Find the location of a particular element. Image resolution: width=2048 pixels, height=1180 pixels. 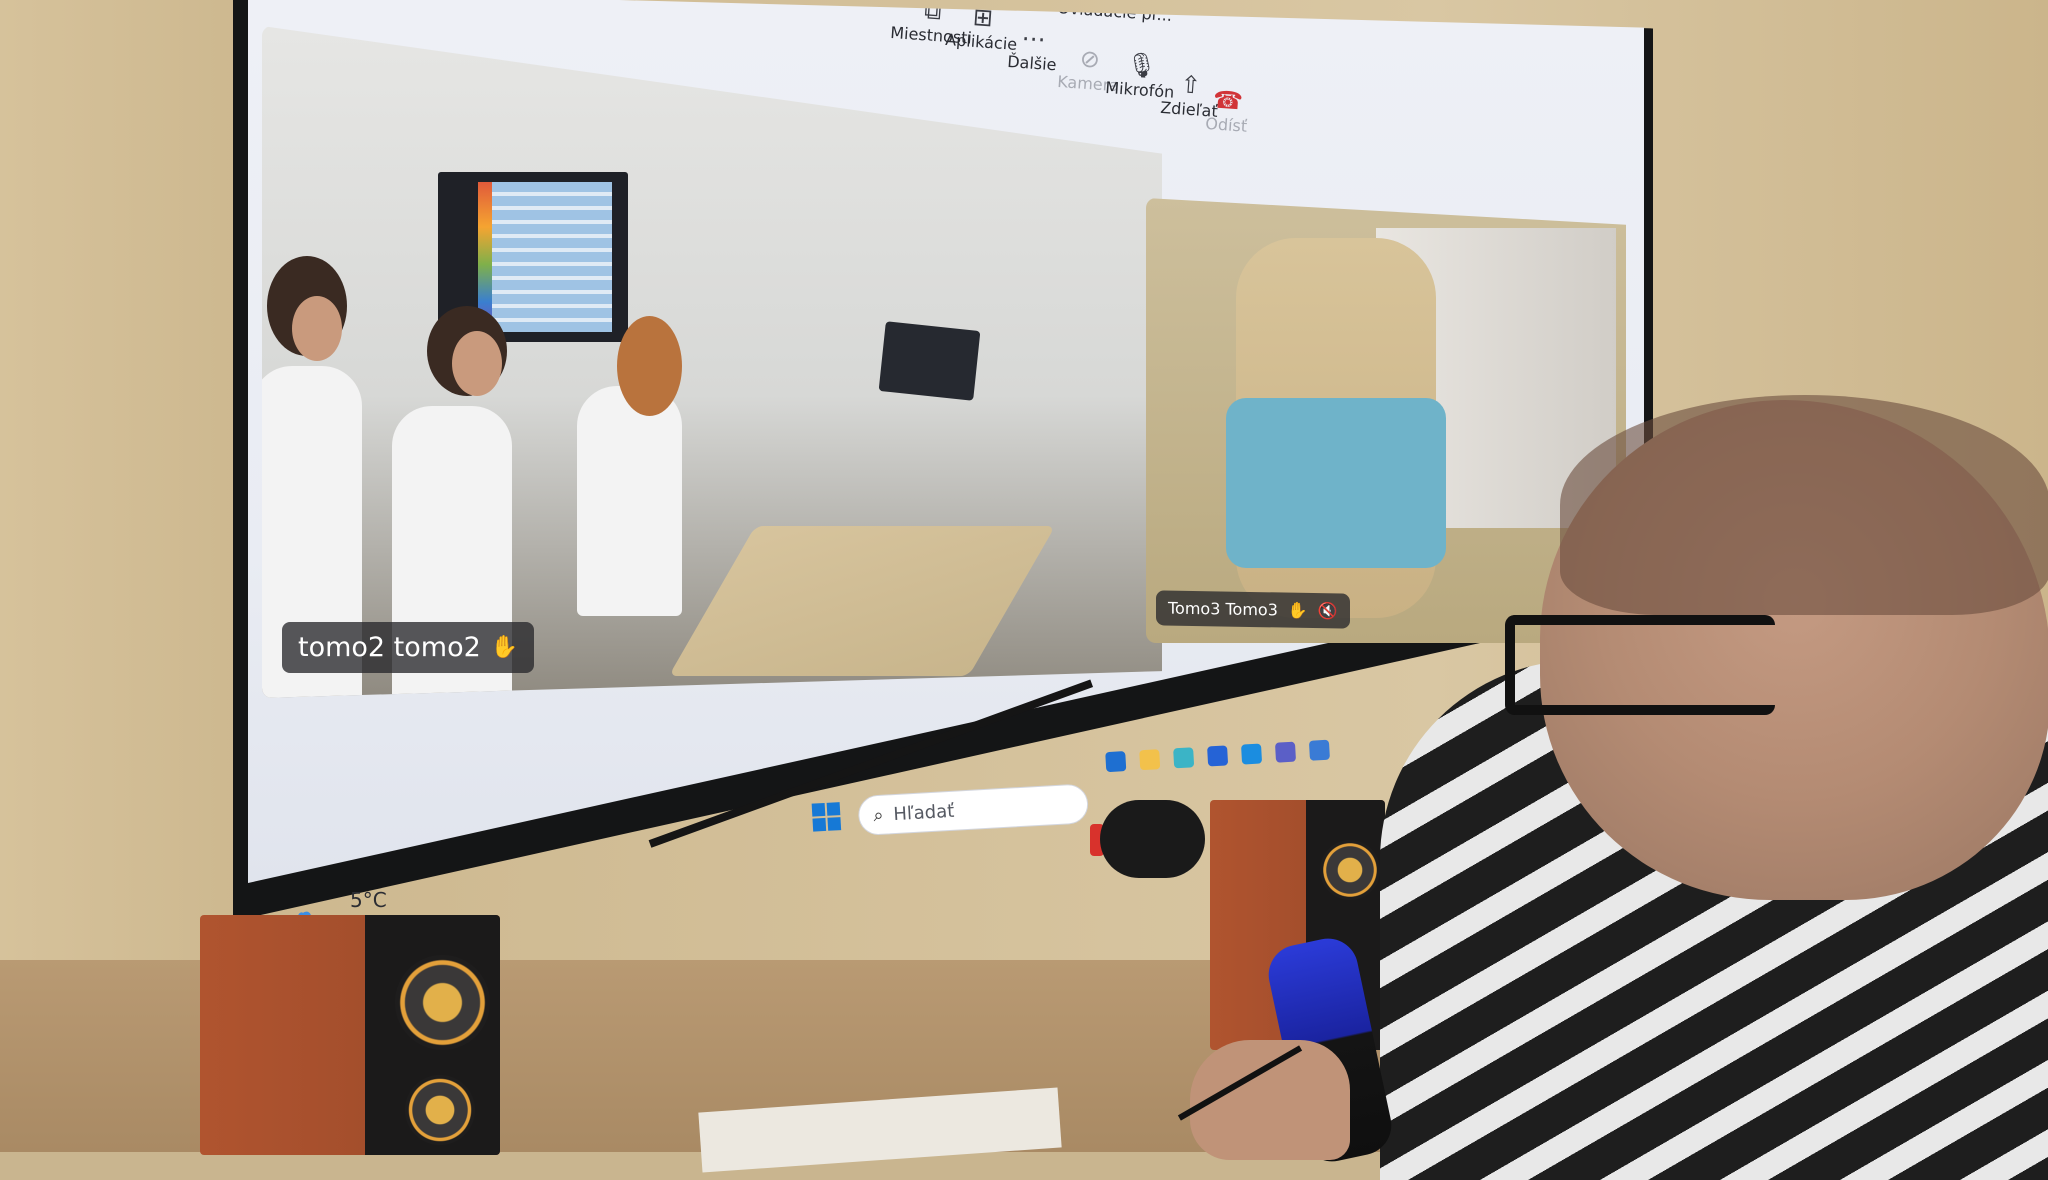

file-explorer-icon is located at coordinates (1150, 760).